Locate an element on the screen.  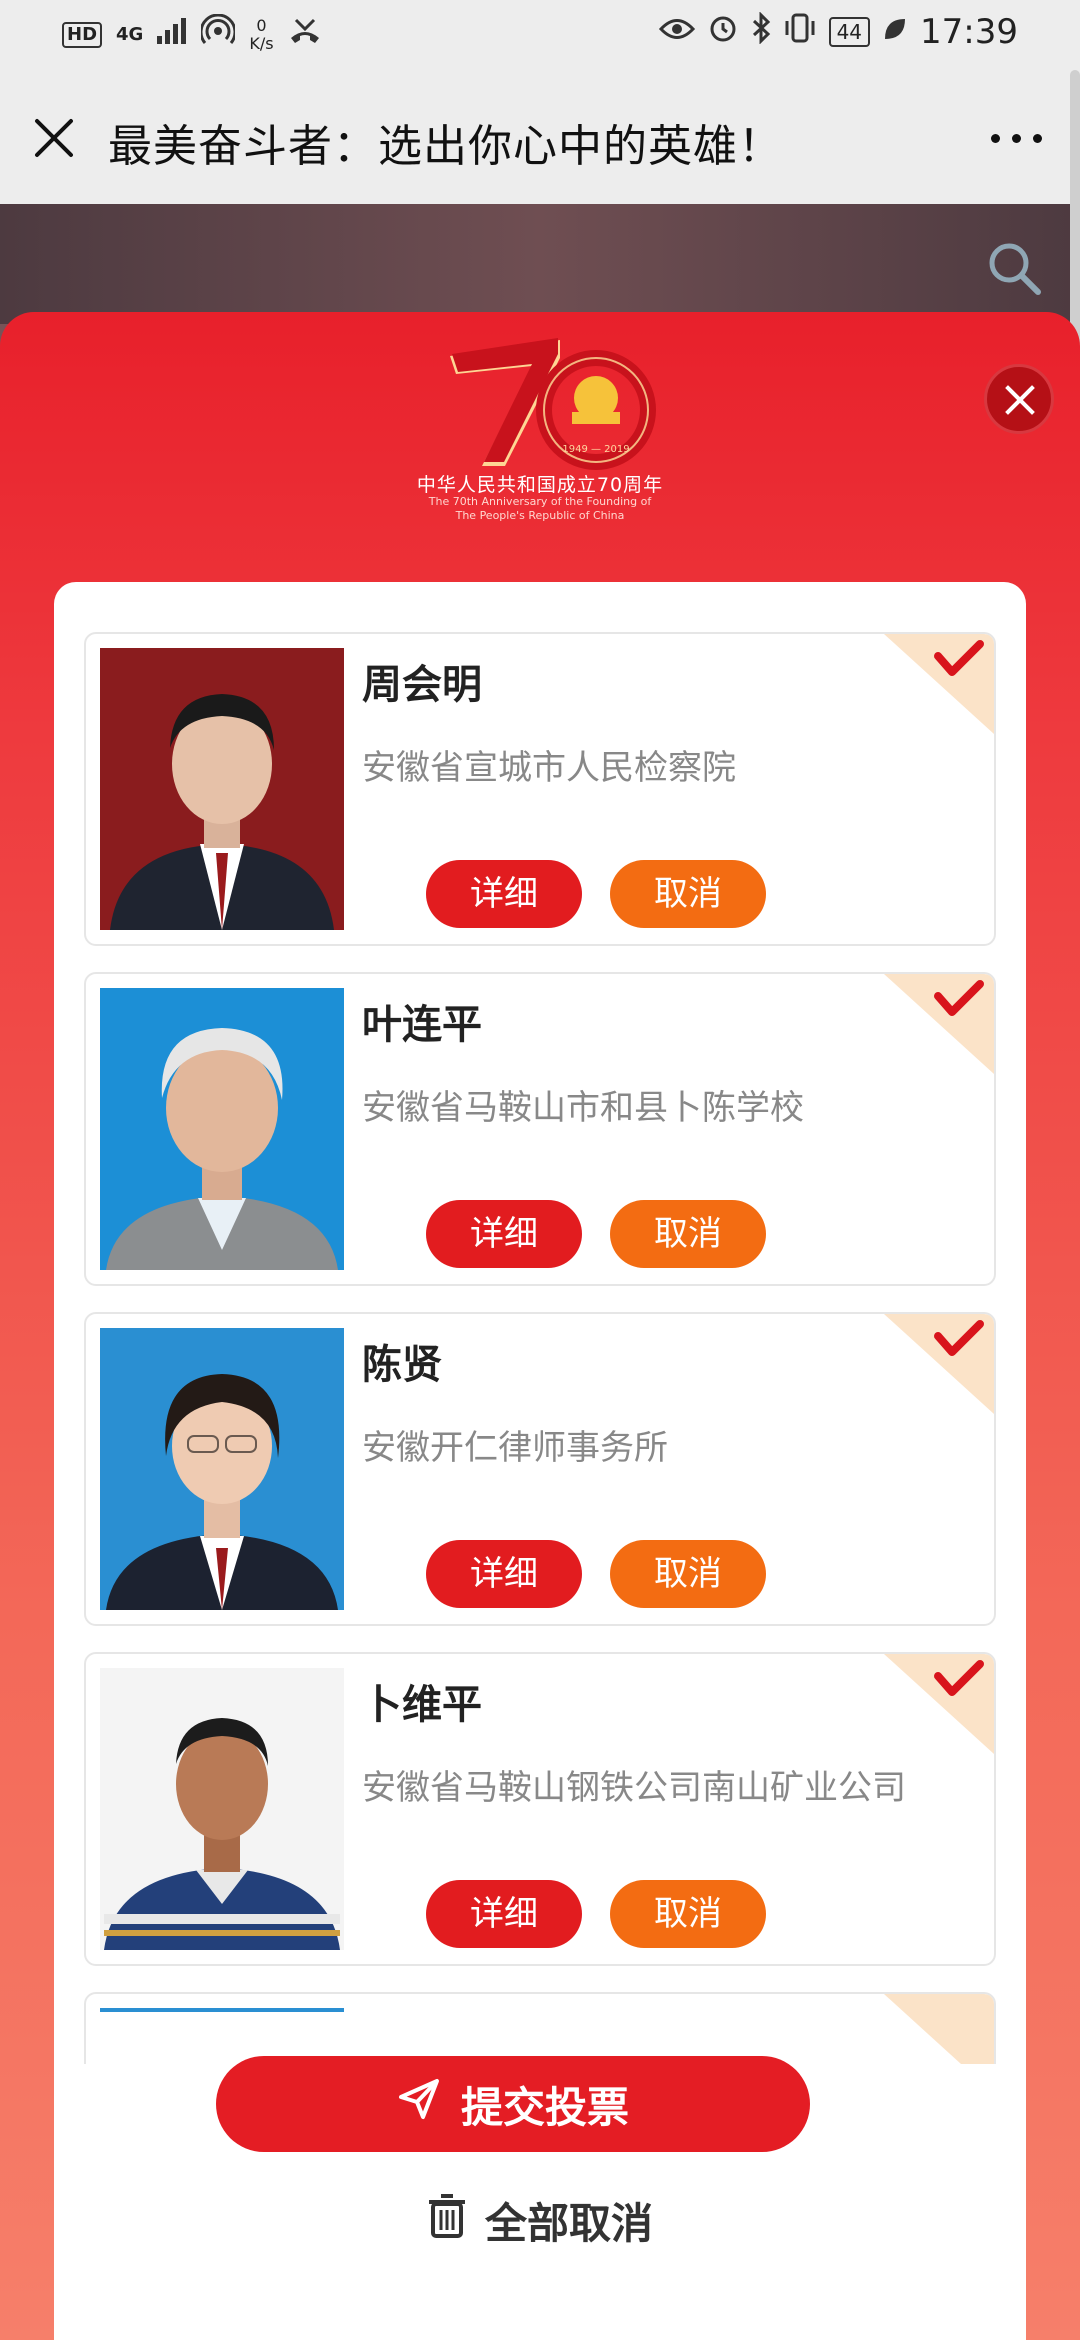
emblem-title: 中华人民共和国成立70周年 is located at coordinates (540, 485).